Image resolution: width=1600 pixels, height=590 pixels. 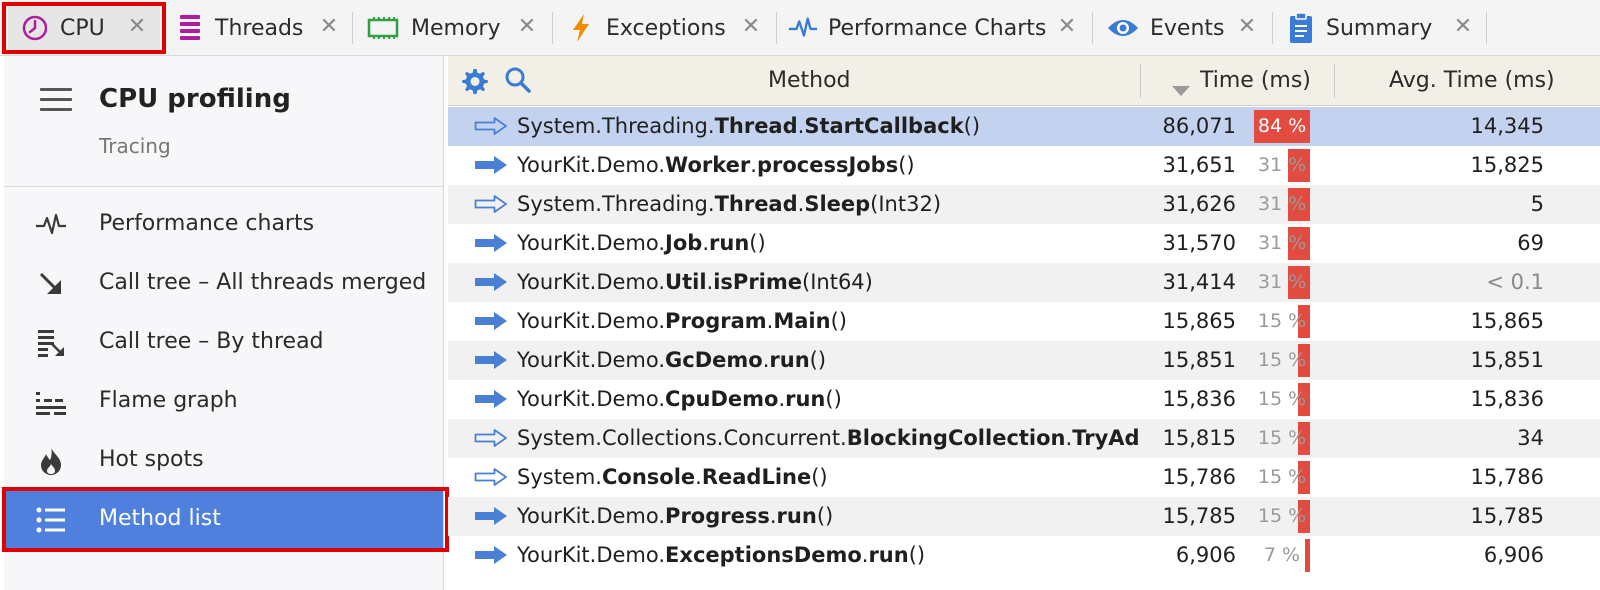 What do you see at coordinates (1472, 80) in the screenshot?
I see `column-header-avg-time: Avg. Time (ms)` at bounding box center [1472, 80].